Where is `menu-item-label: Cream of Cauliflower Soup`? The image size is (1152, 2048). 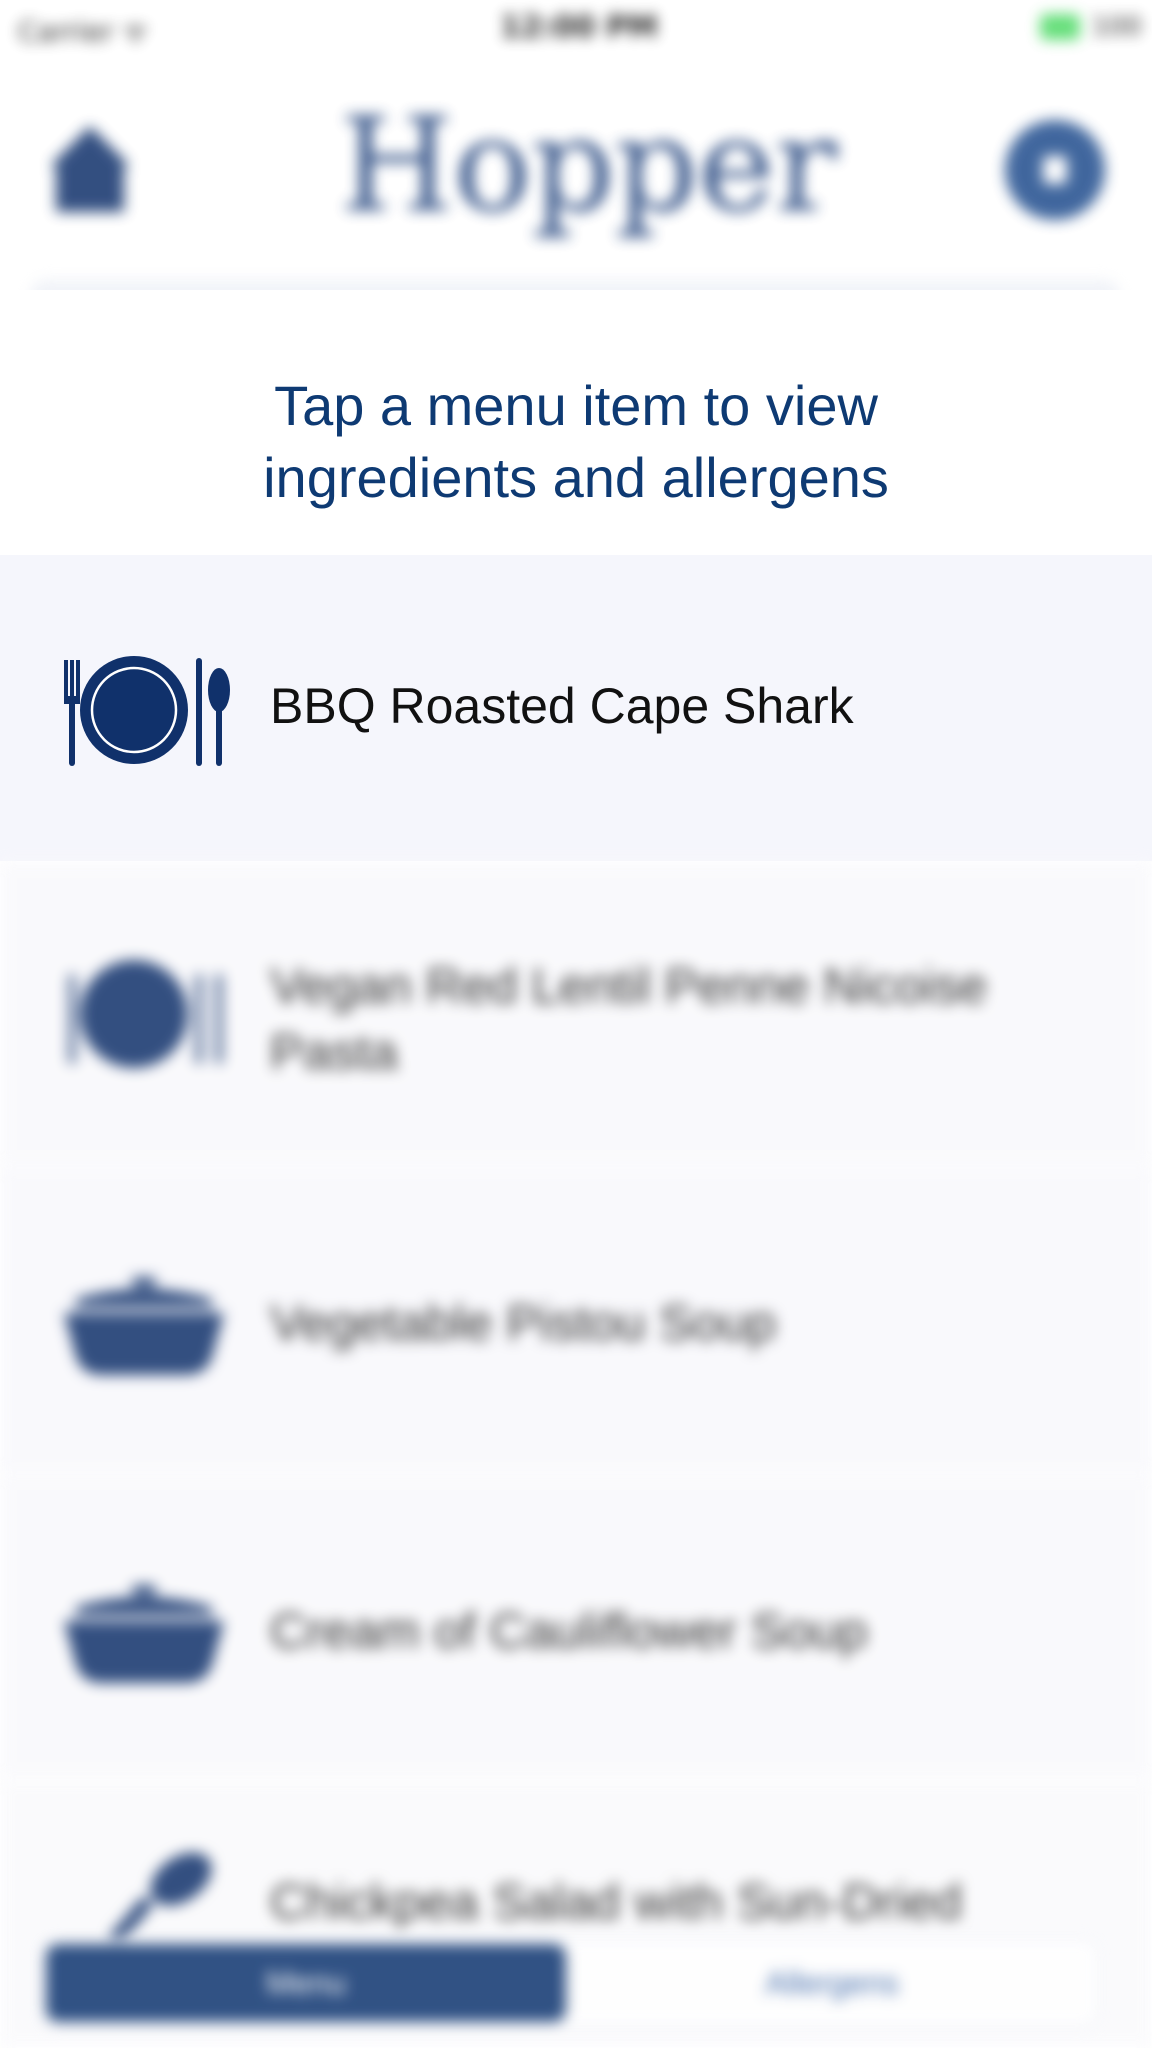
menu-item-label: Cream of Cauliflower Soup is located at coordinates (569, 1631).